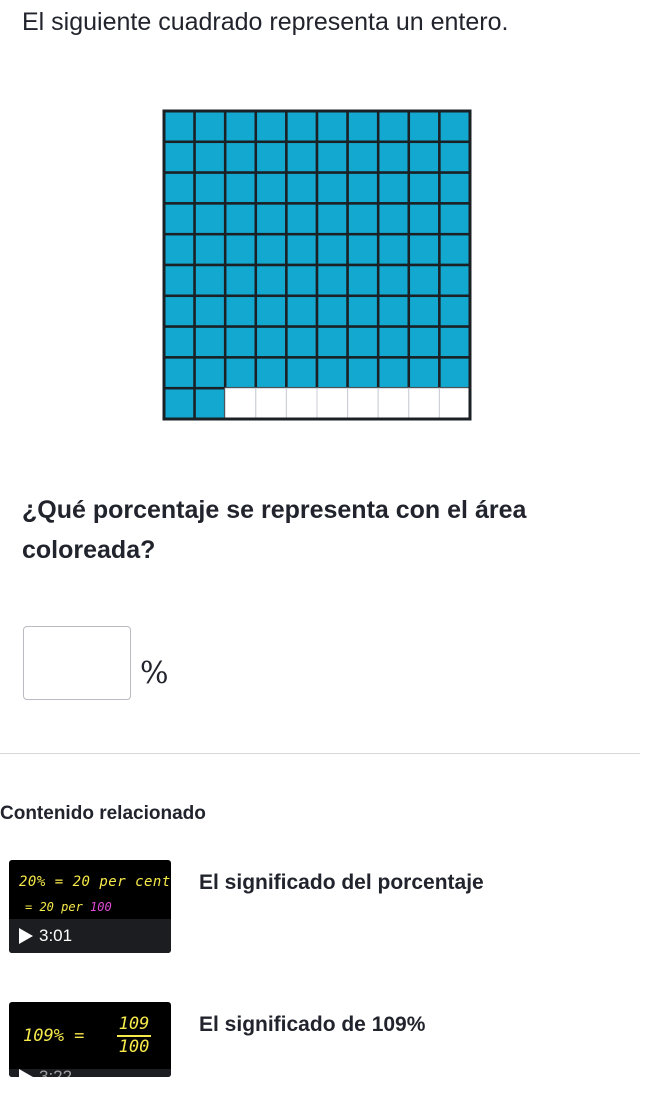 This screenshot has width=667, height=1098. I want to click on hundred-grid, so click(317, 265).